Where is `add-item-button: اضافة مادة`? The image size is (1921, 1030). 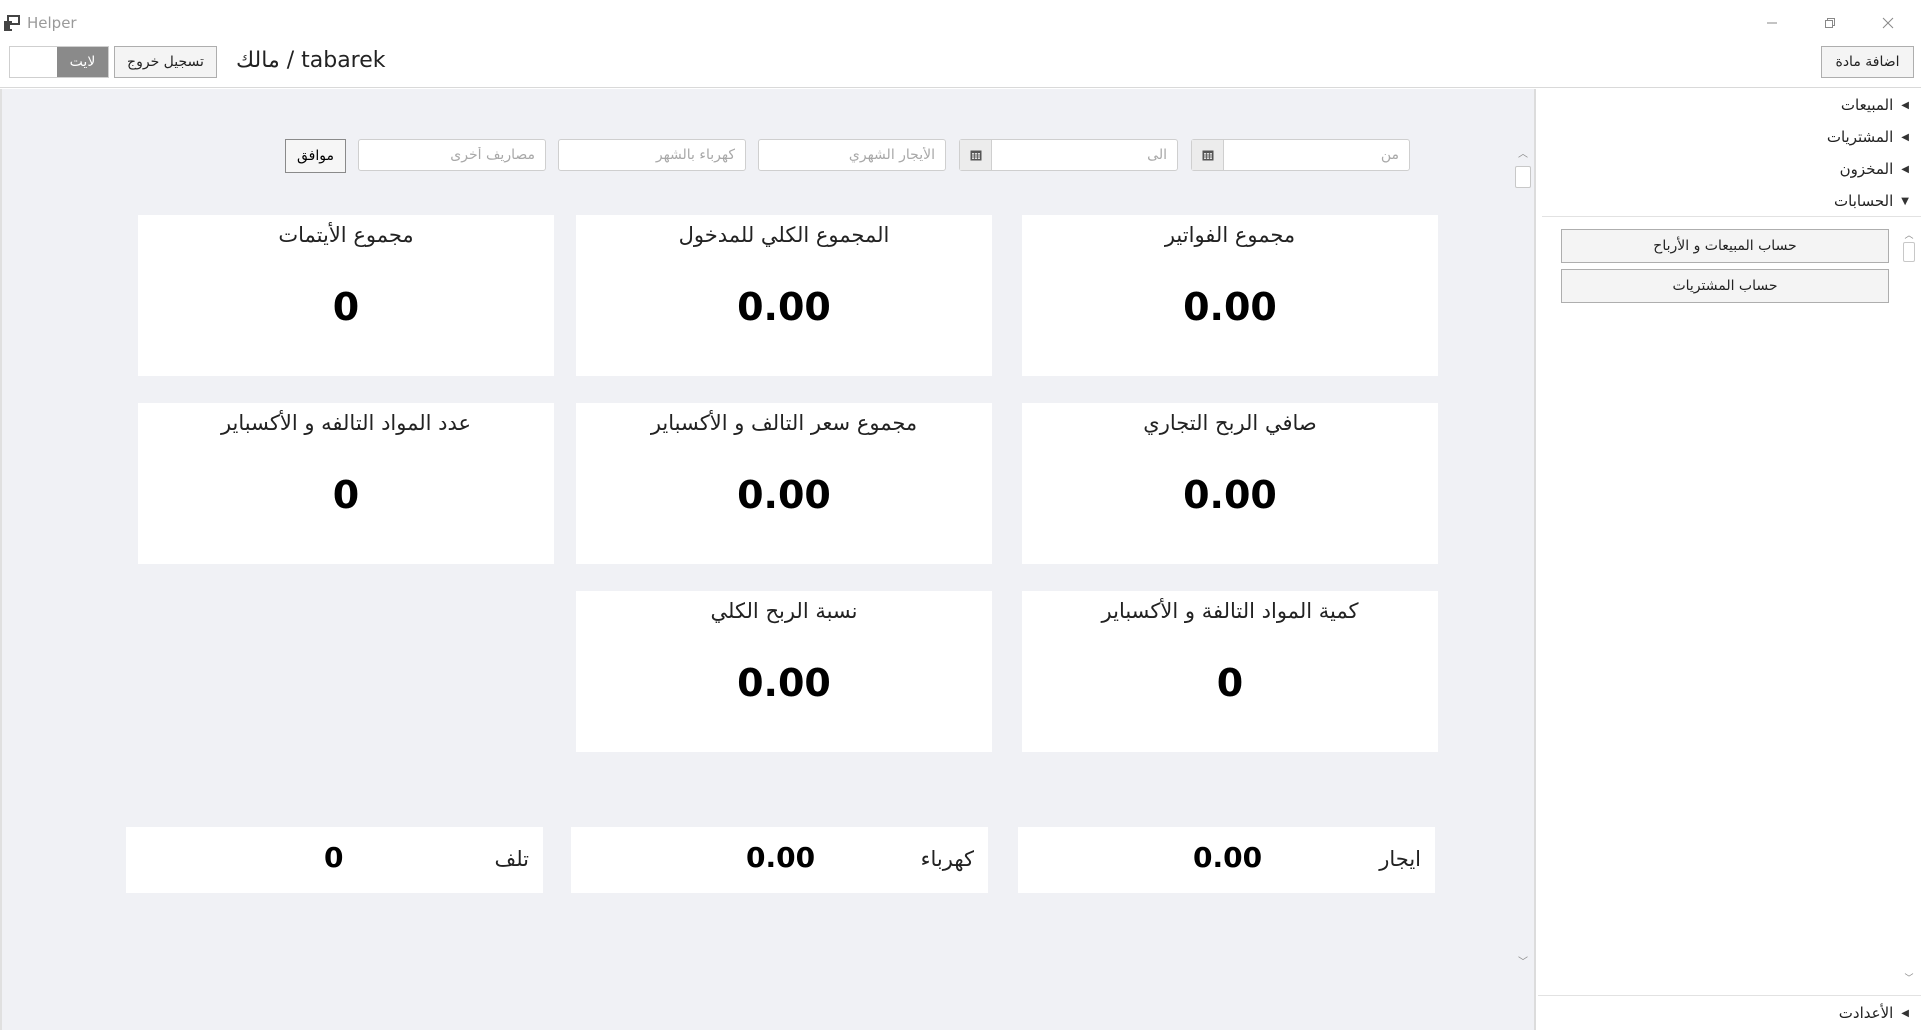 add-item-button: اضافة مادة is located at coordinates (1867, 62).